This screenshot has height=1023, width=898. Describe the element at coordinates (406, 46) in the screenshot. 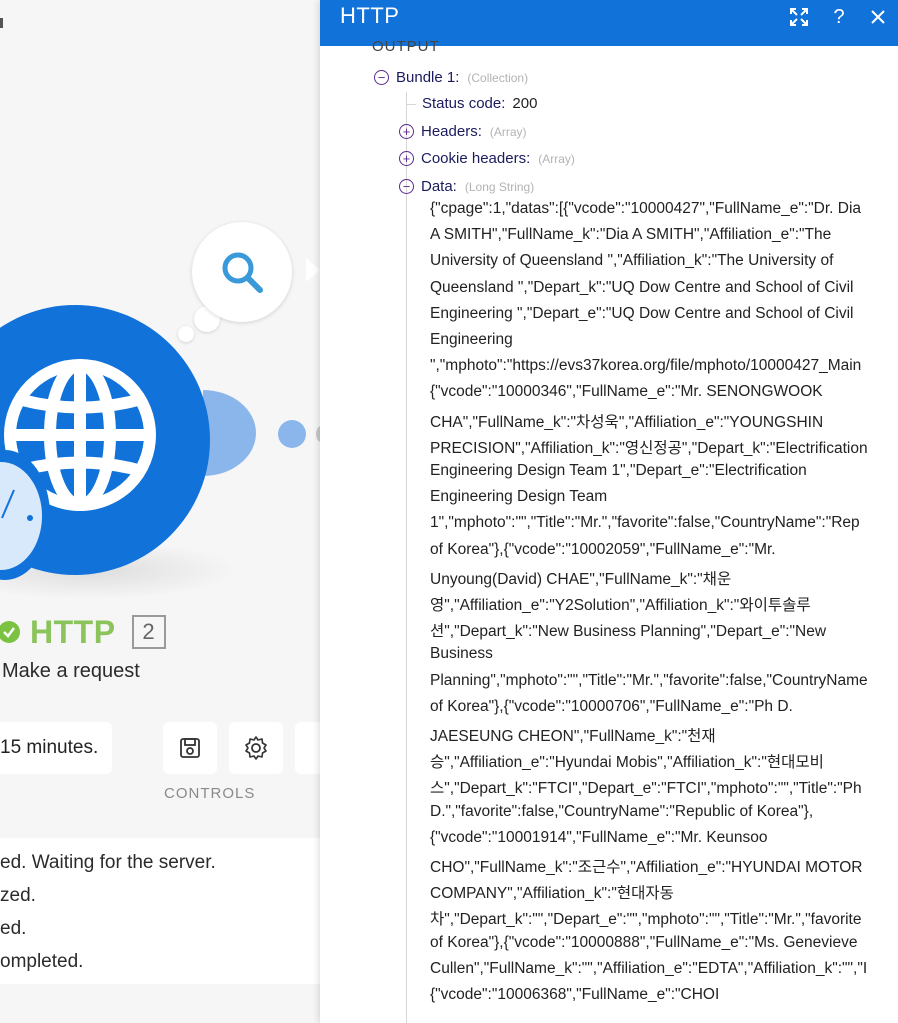

I see `output-section-label: OUTPUT` at that location.